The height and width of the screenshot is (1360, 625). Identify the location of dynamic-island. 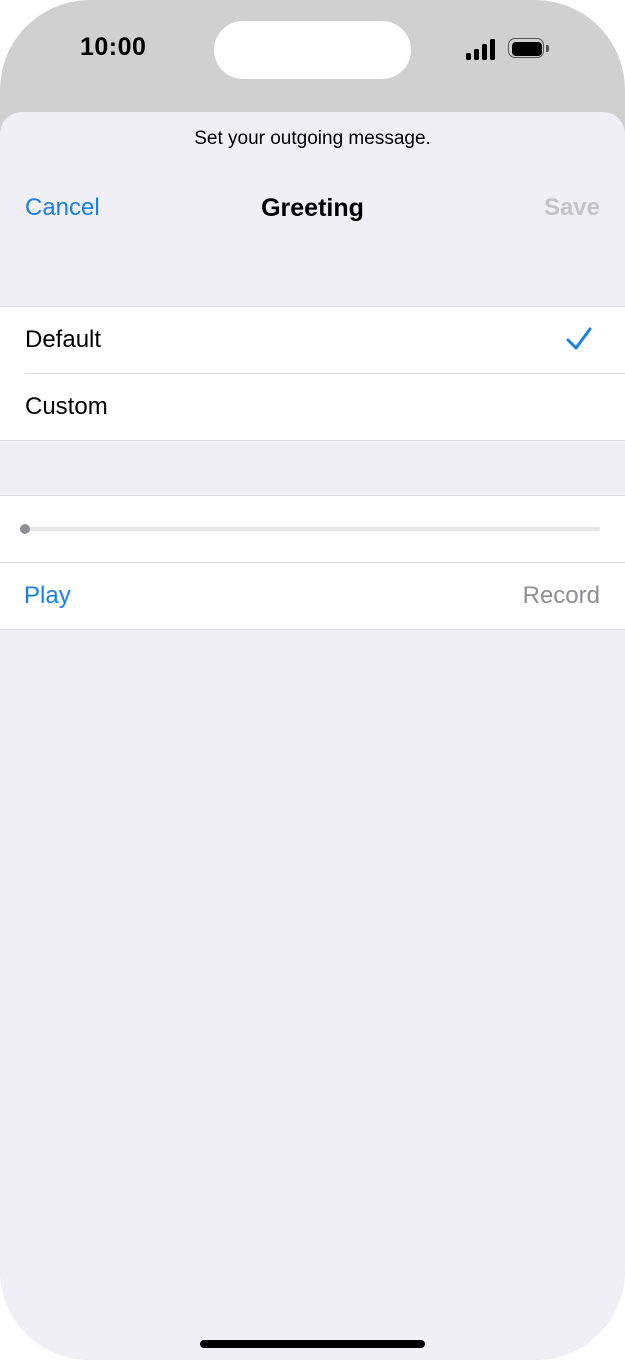
(312, 50).